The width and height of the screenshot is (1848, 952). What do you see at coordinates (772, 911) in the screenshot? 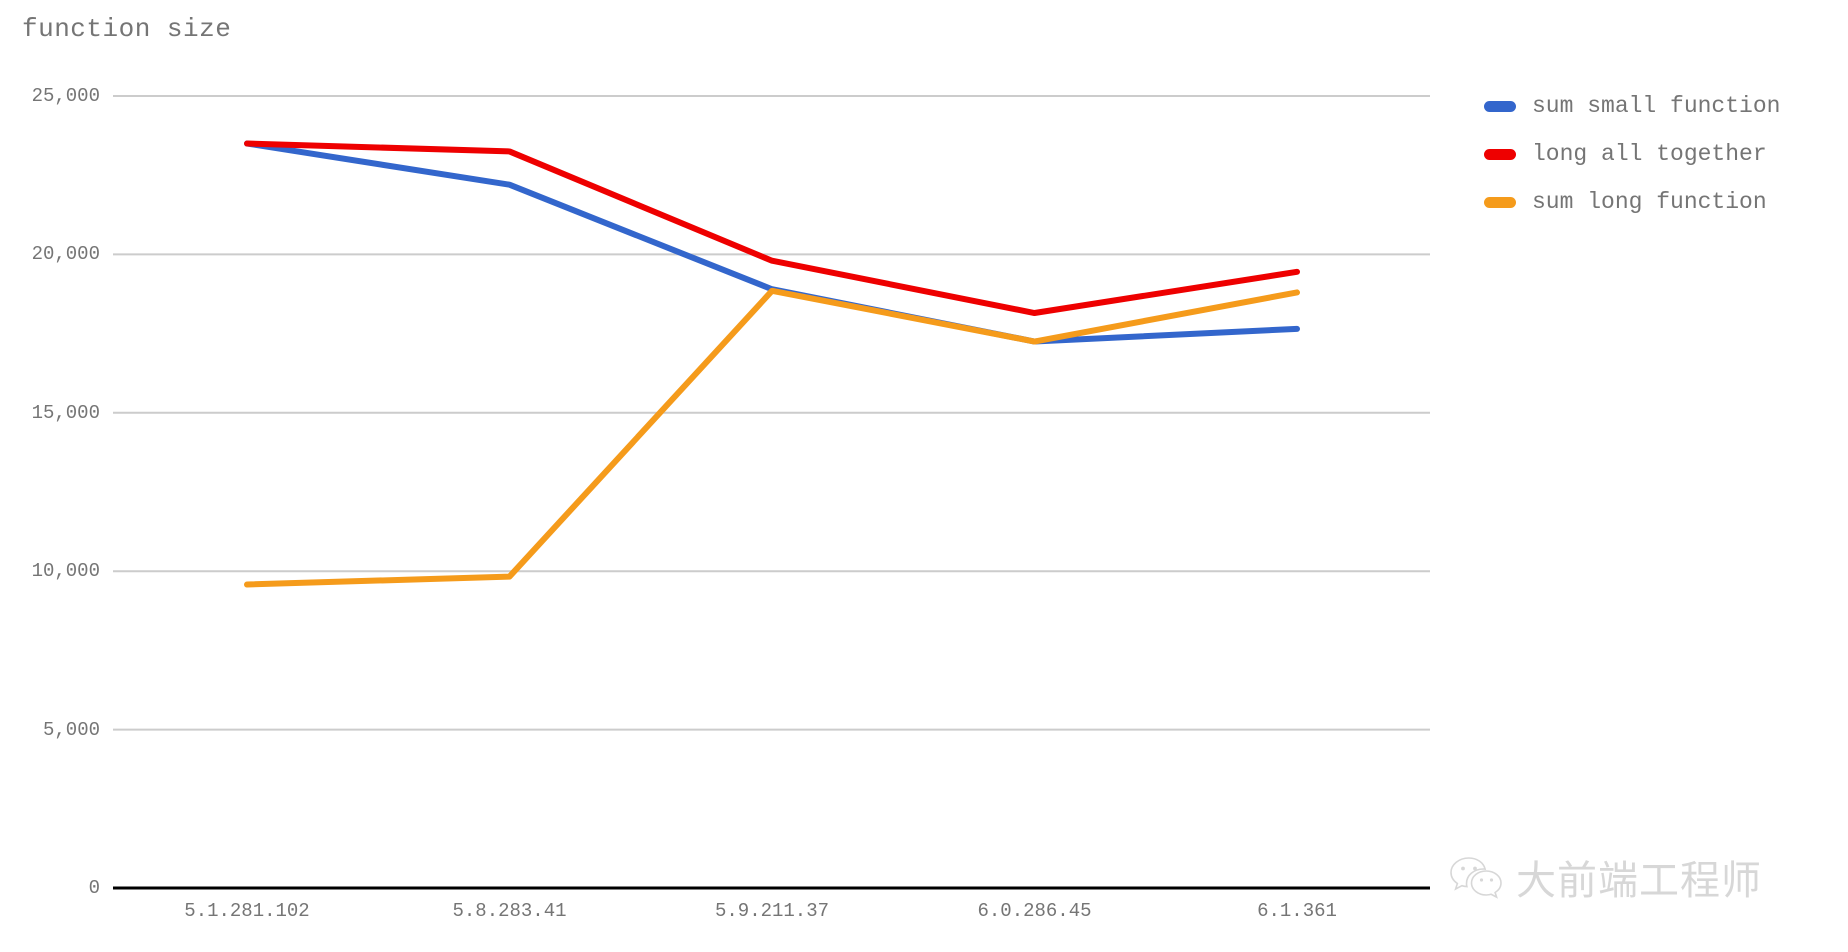
I see `x-axis-tick-label: 5.9.211.37` at bounding box center [772, 911].